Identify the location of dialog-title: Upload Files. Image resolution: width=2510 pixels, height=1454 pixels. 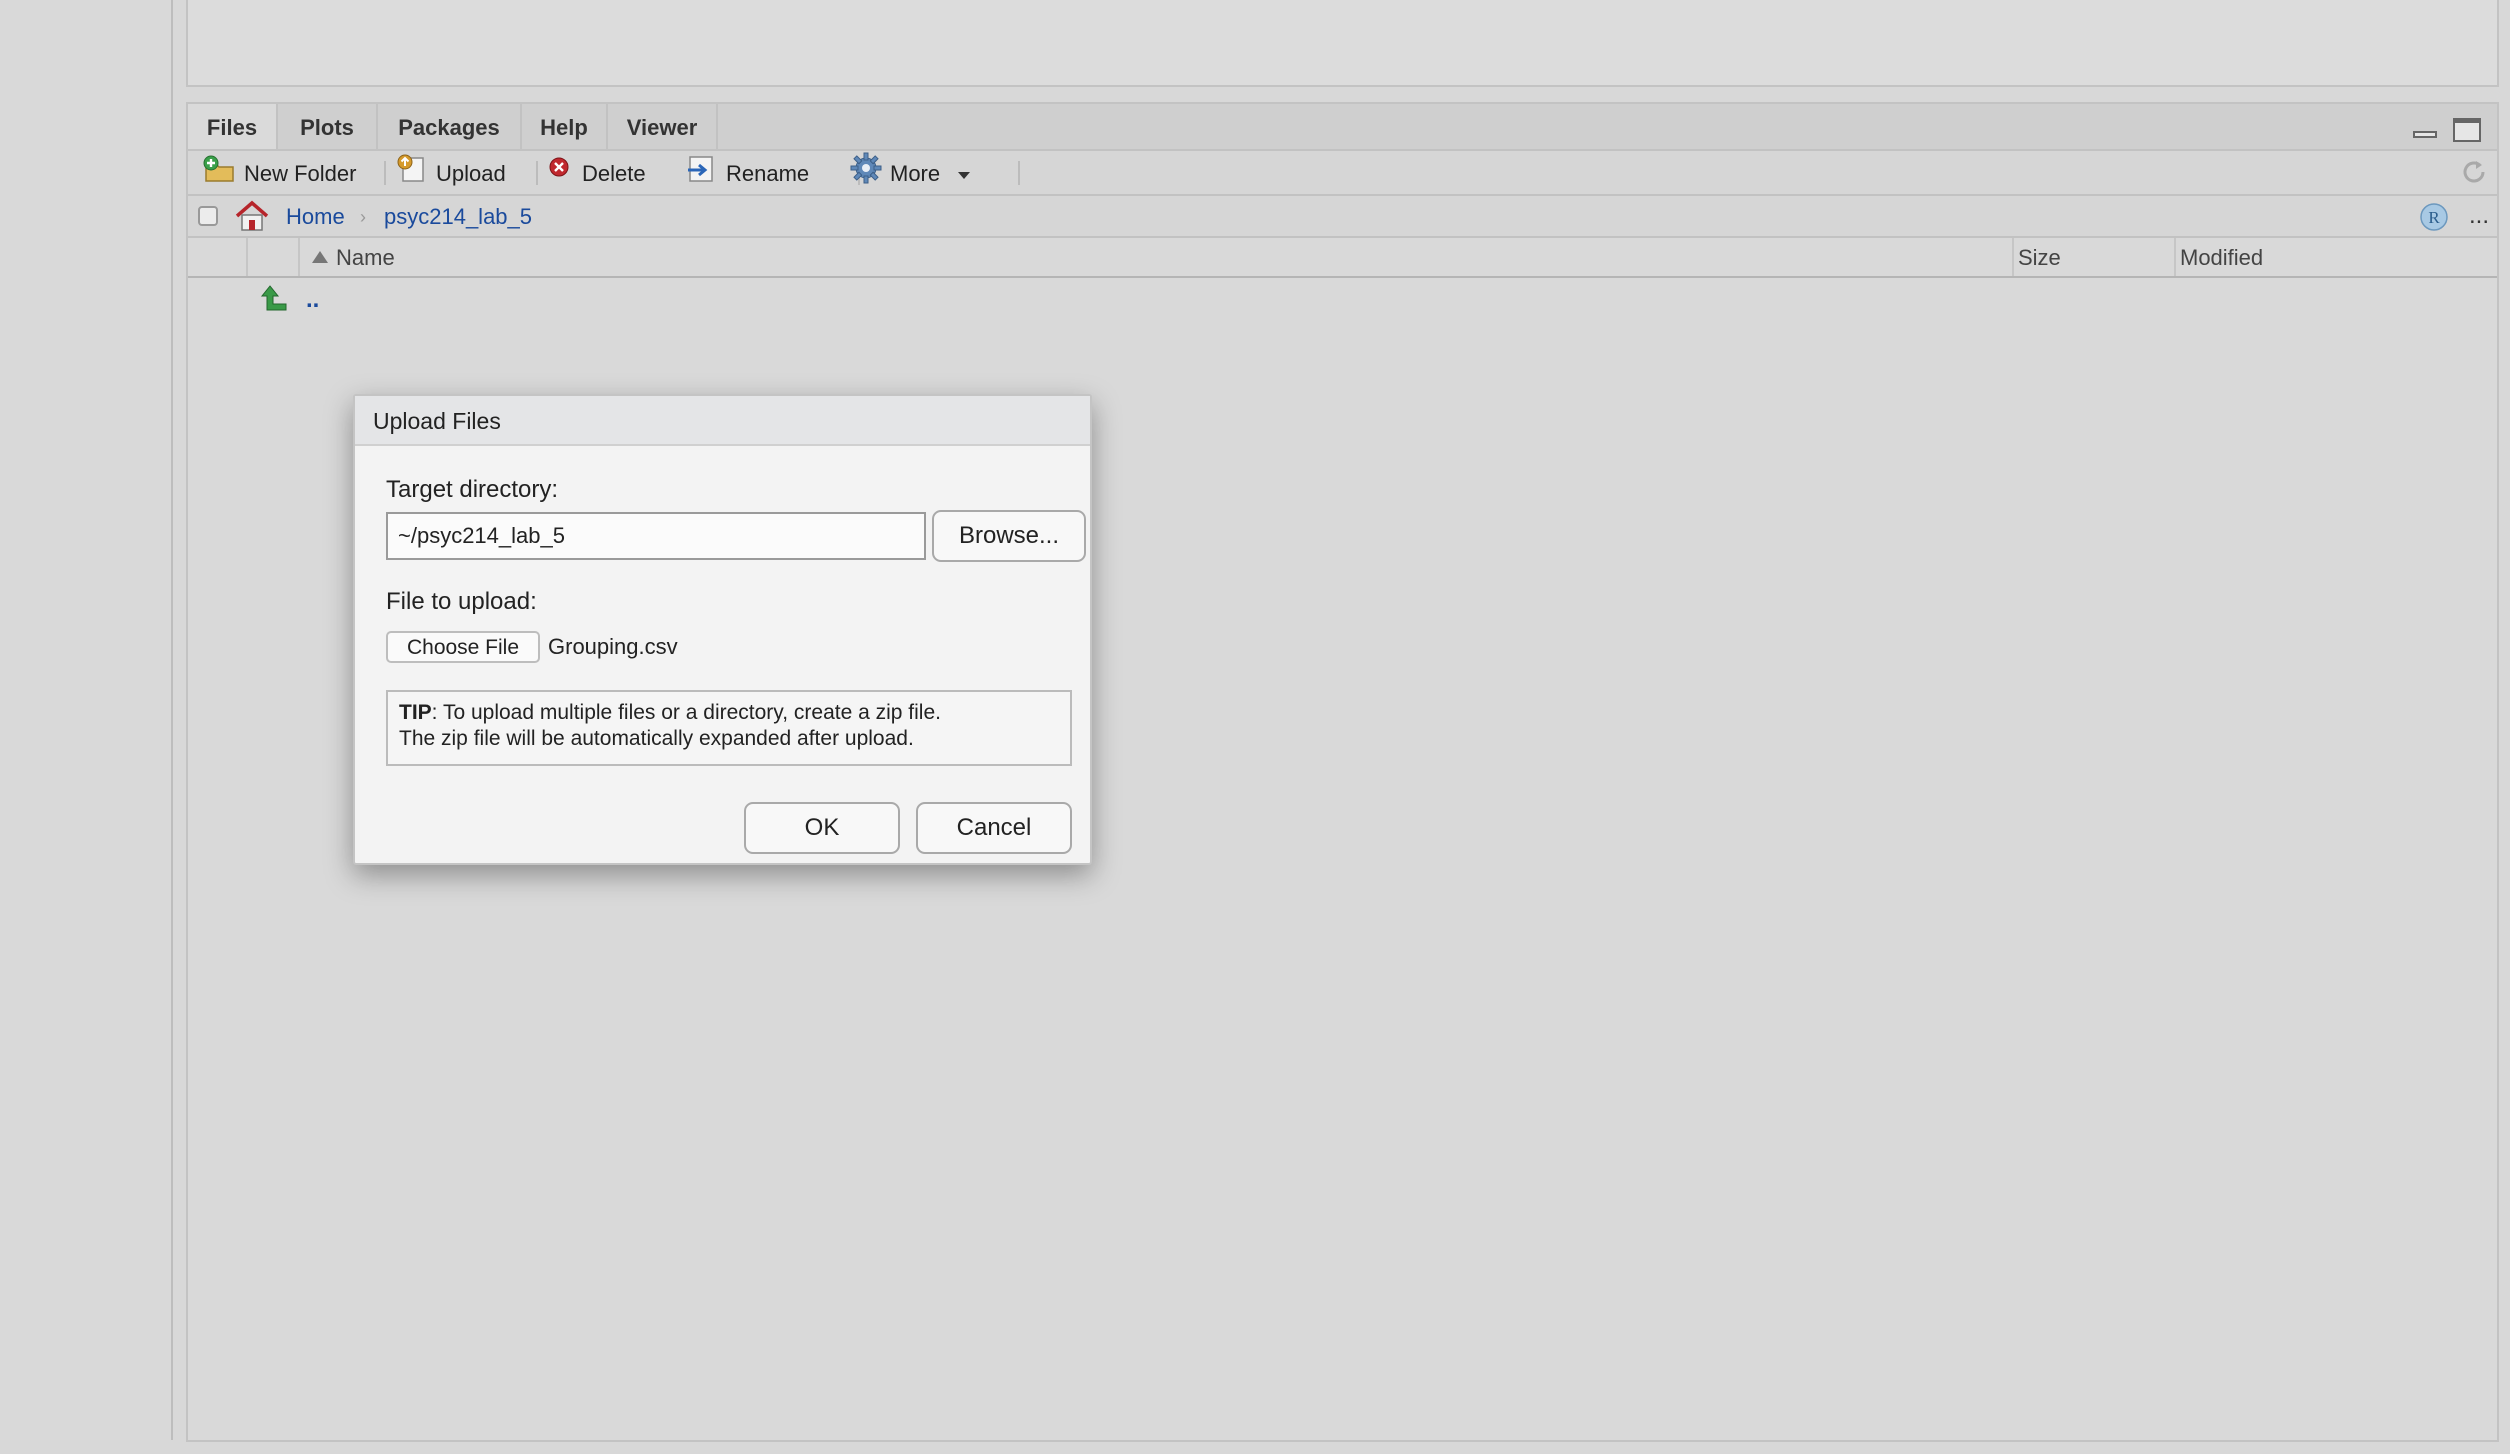
(722, 421).